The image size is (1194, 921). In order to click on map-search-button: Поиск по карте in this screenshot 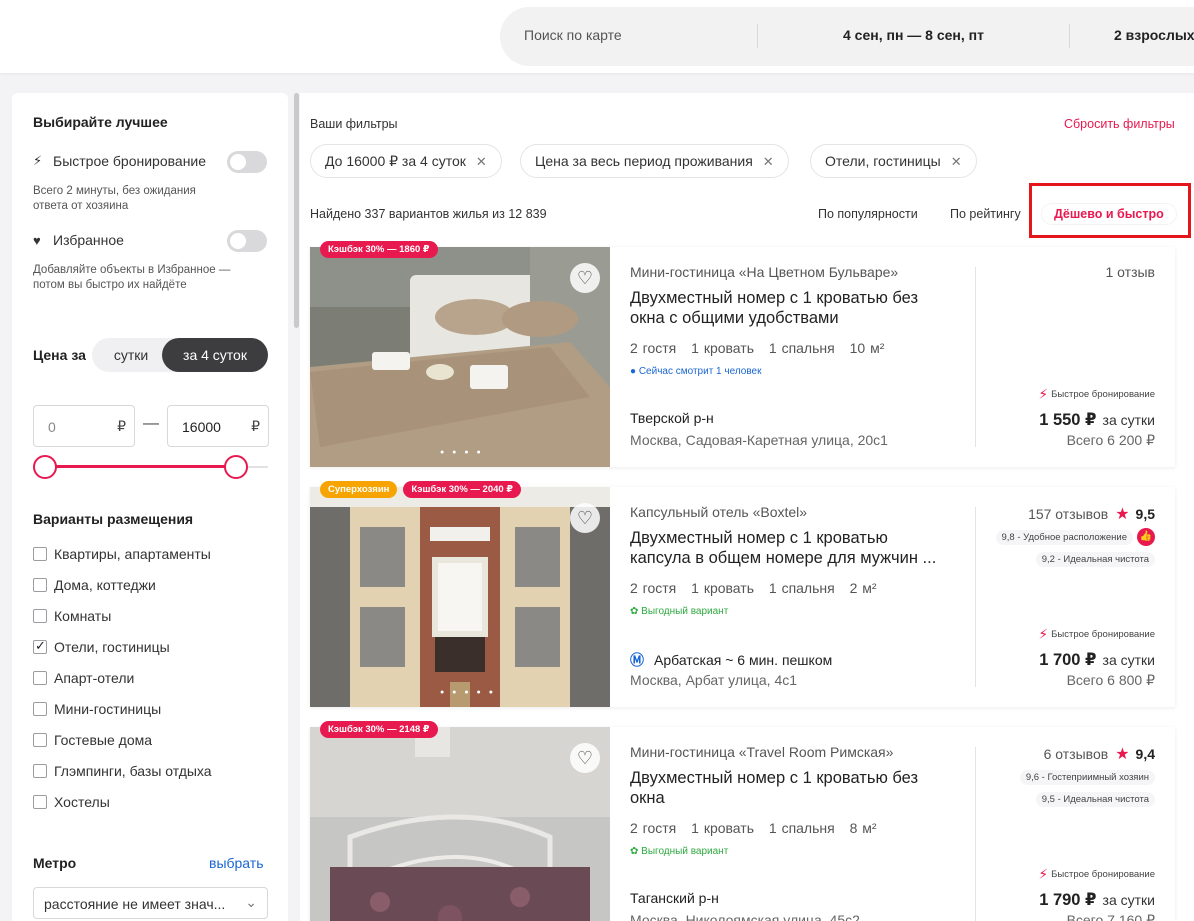, I will do `click(573, 35)`.